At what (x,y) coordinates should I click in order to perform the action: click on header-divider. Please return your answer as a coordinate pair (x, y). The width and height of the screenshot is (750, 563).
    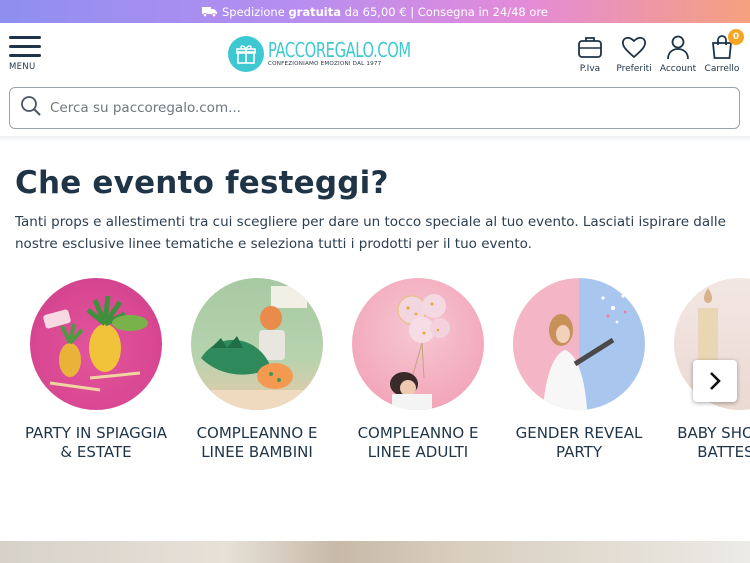
    Looking at the image, I should click on (375, 139).